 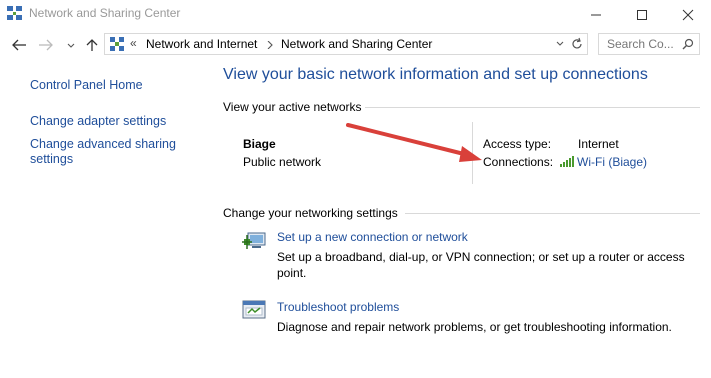 What do you see at coordinates (310, 213) in the screenshot?
I see `change-settings-section-label: Change your networking settings` at bounding box center [310, 213].